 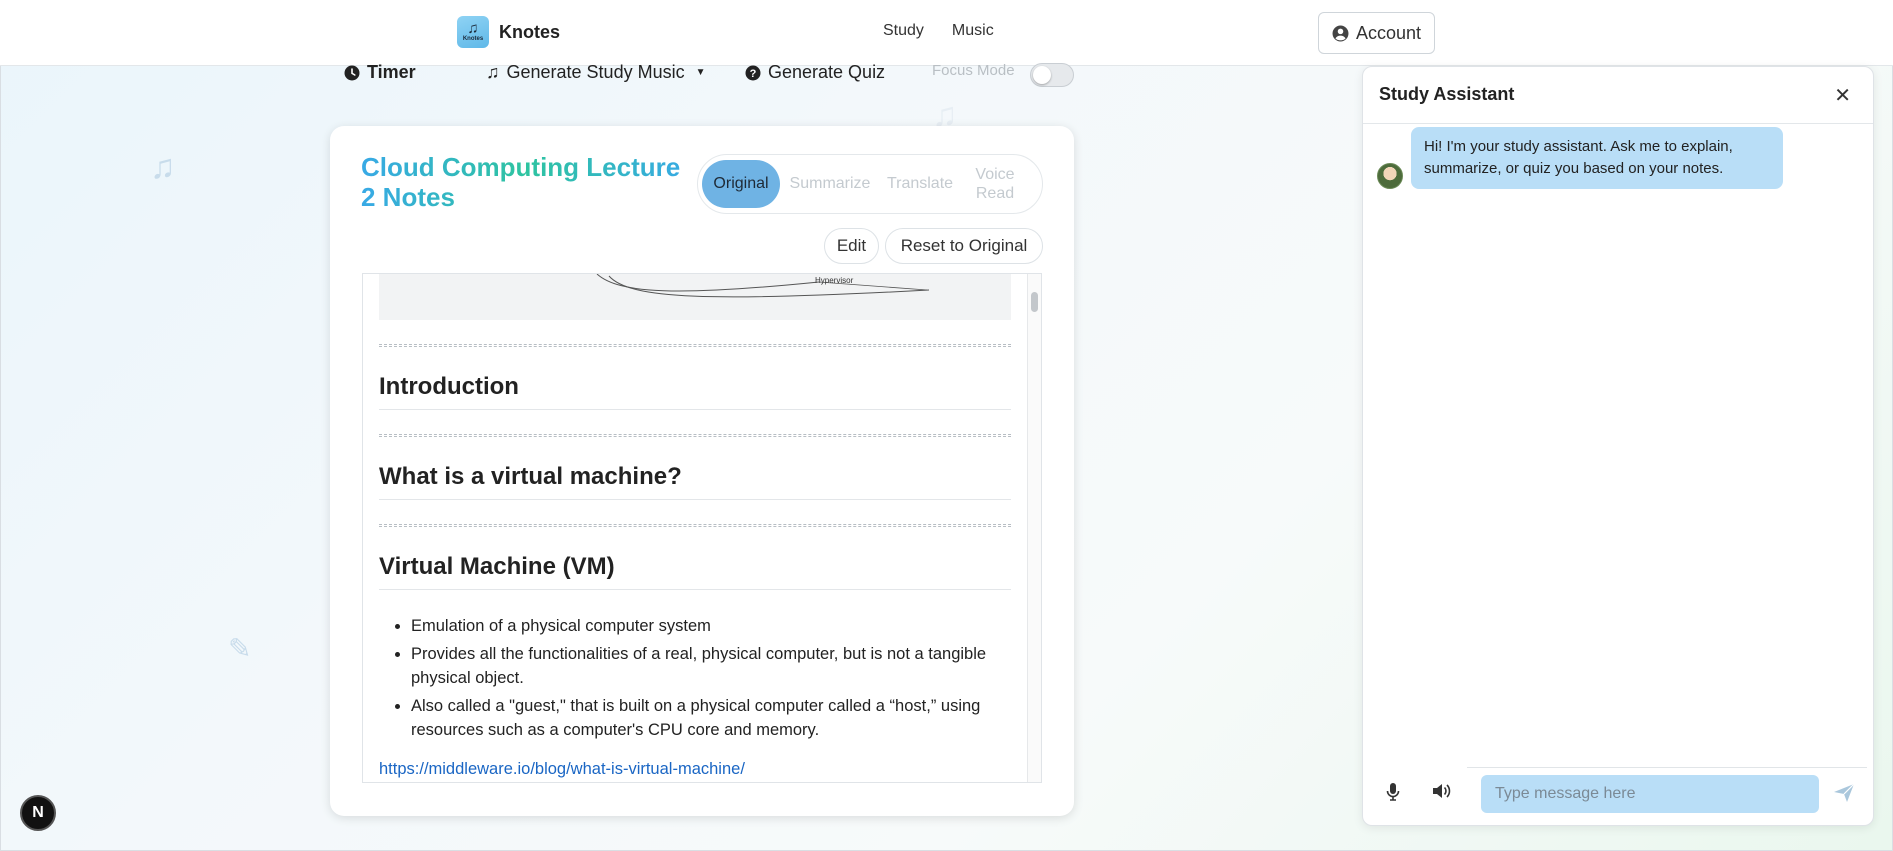 I want to click on brand-logo: ♫ Knotes, so click(x=473, y=32).